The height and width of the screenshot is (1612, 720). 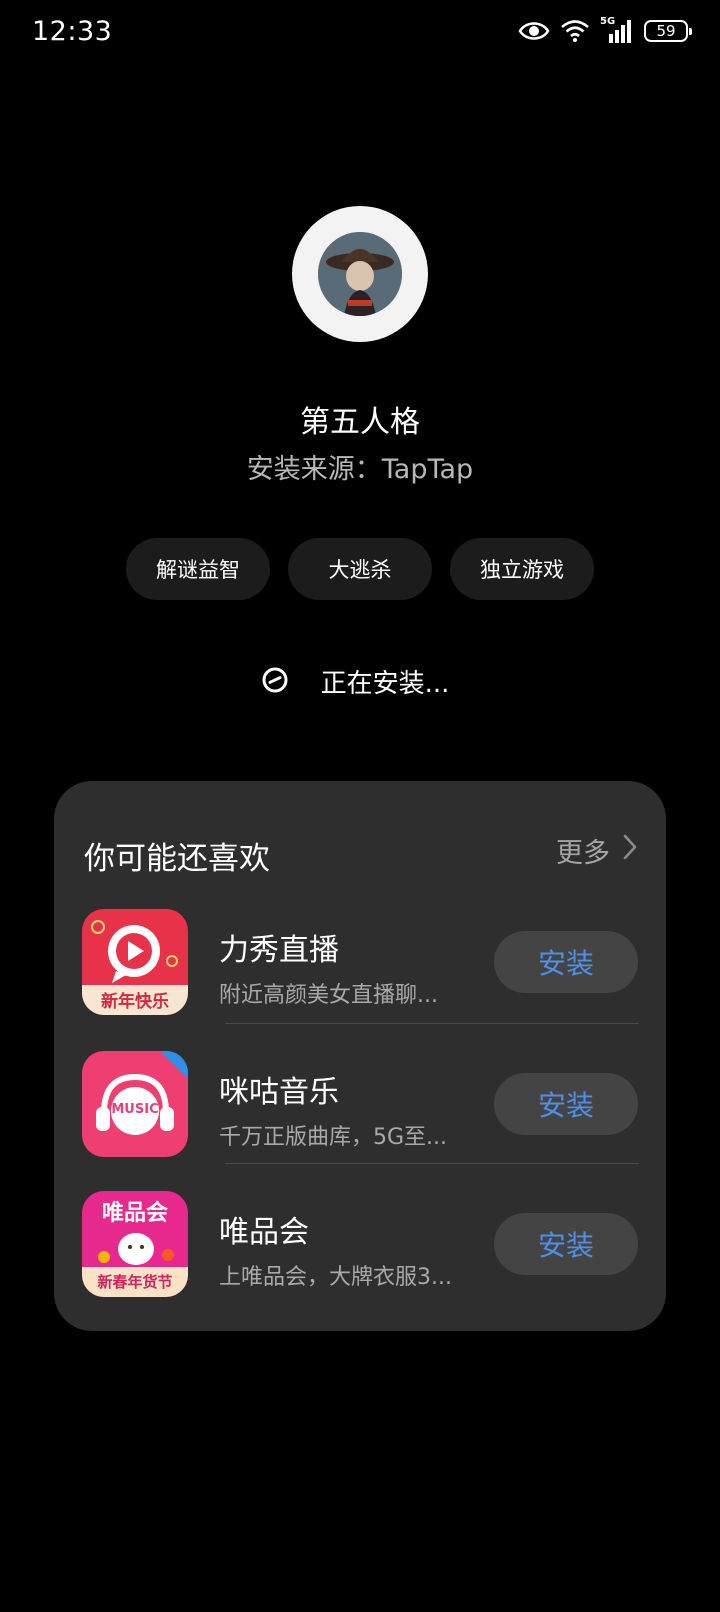 What do you see at coordinates (360, 1246) in the screenshot?
I see `list-item: 唯品会 新春年货节 唯品会 上唯品会，大牌衣服3... 安装` at bounding box center [360, 1246].